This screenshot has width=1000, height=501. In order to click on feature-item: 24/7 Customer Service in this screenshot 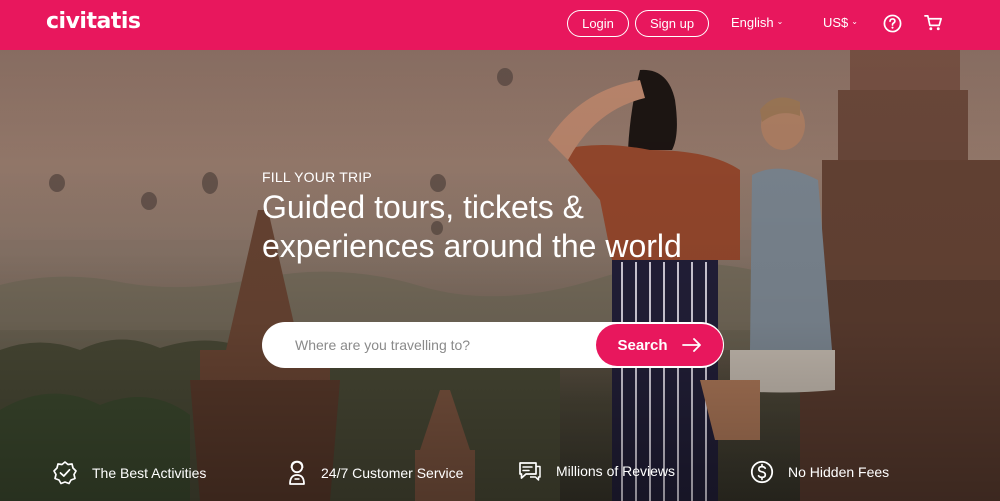, I will do `click(375, 473)`.